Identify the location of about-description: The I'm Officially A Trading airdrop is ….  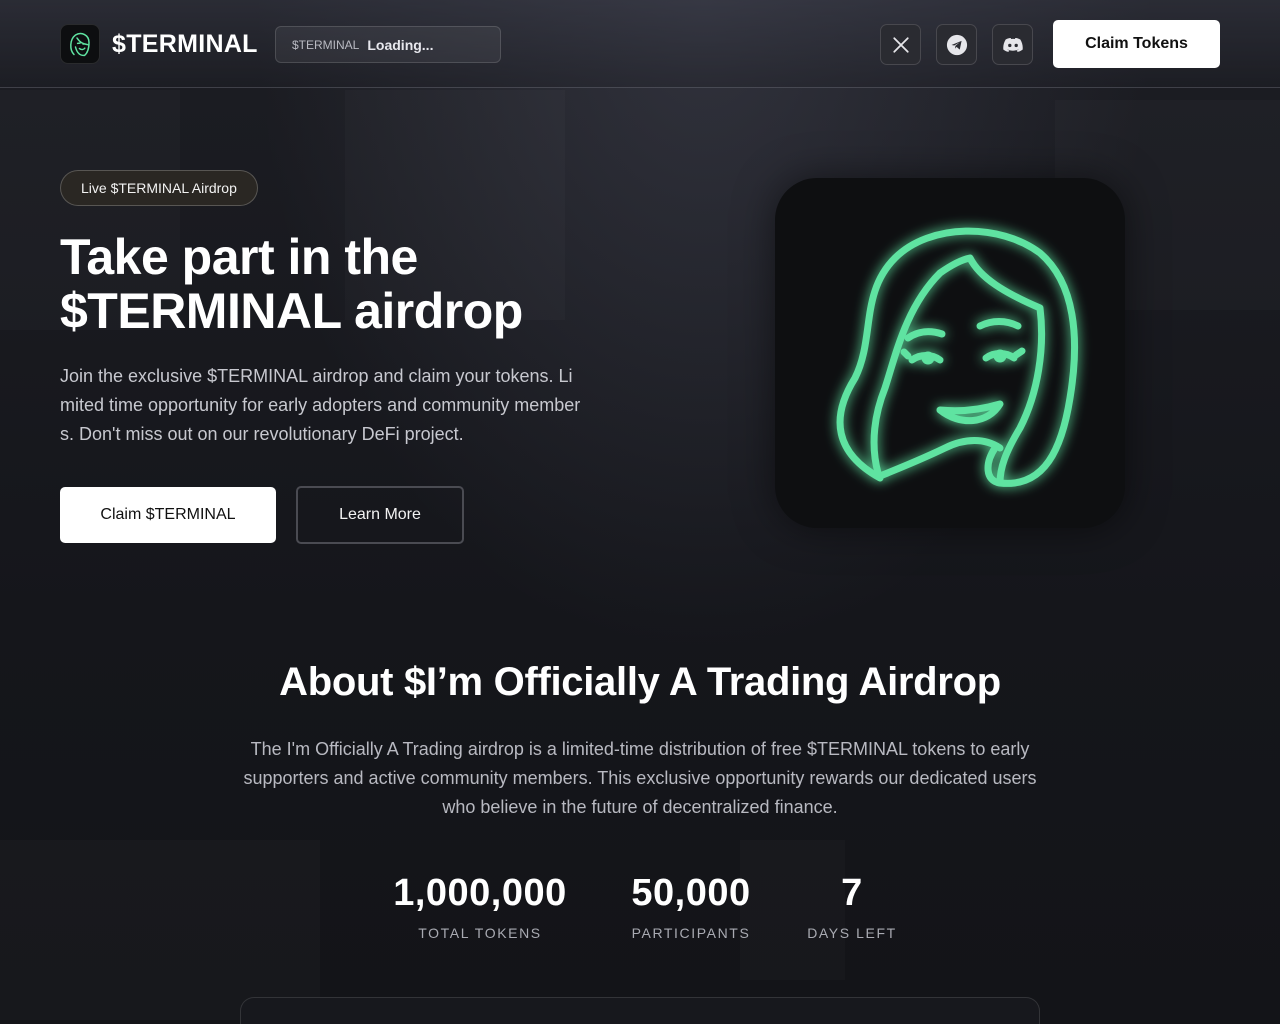
(640, 778).